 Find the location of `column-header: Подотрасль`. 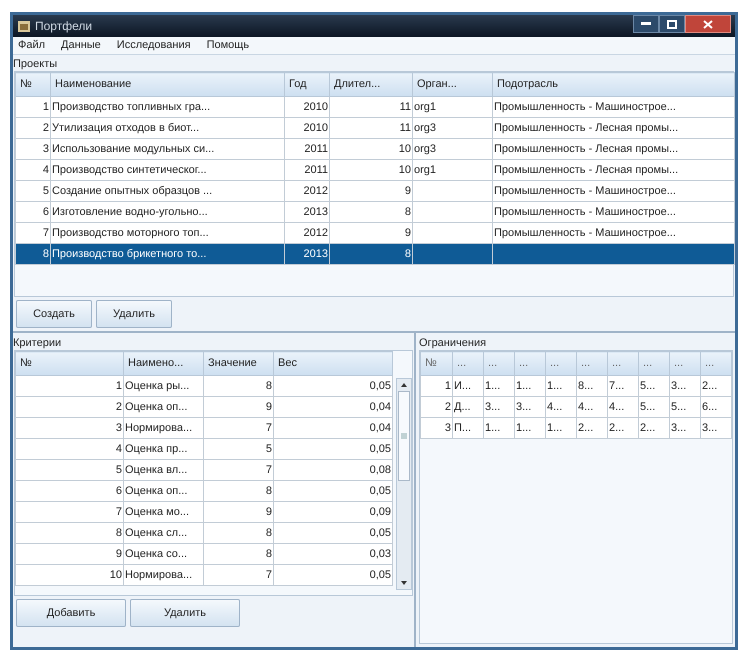

column-header: Подотрасль is located at coordinates (613, 84).